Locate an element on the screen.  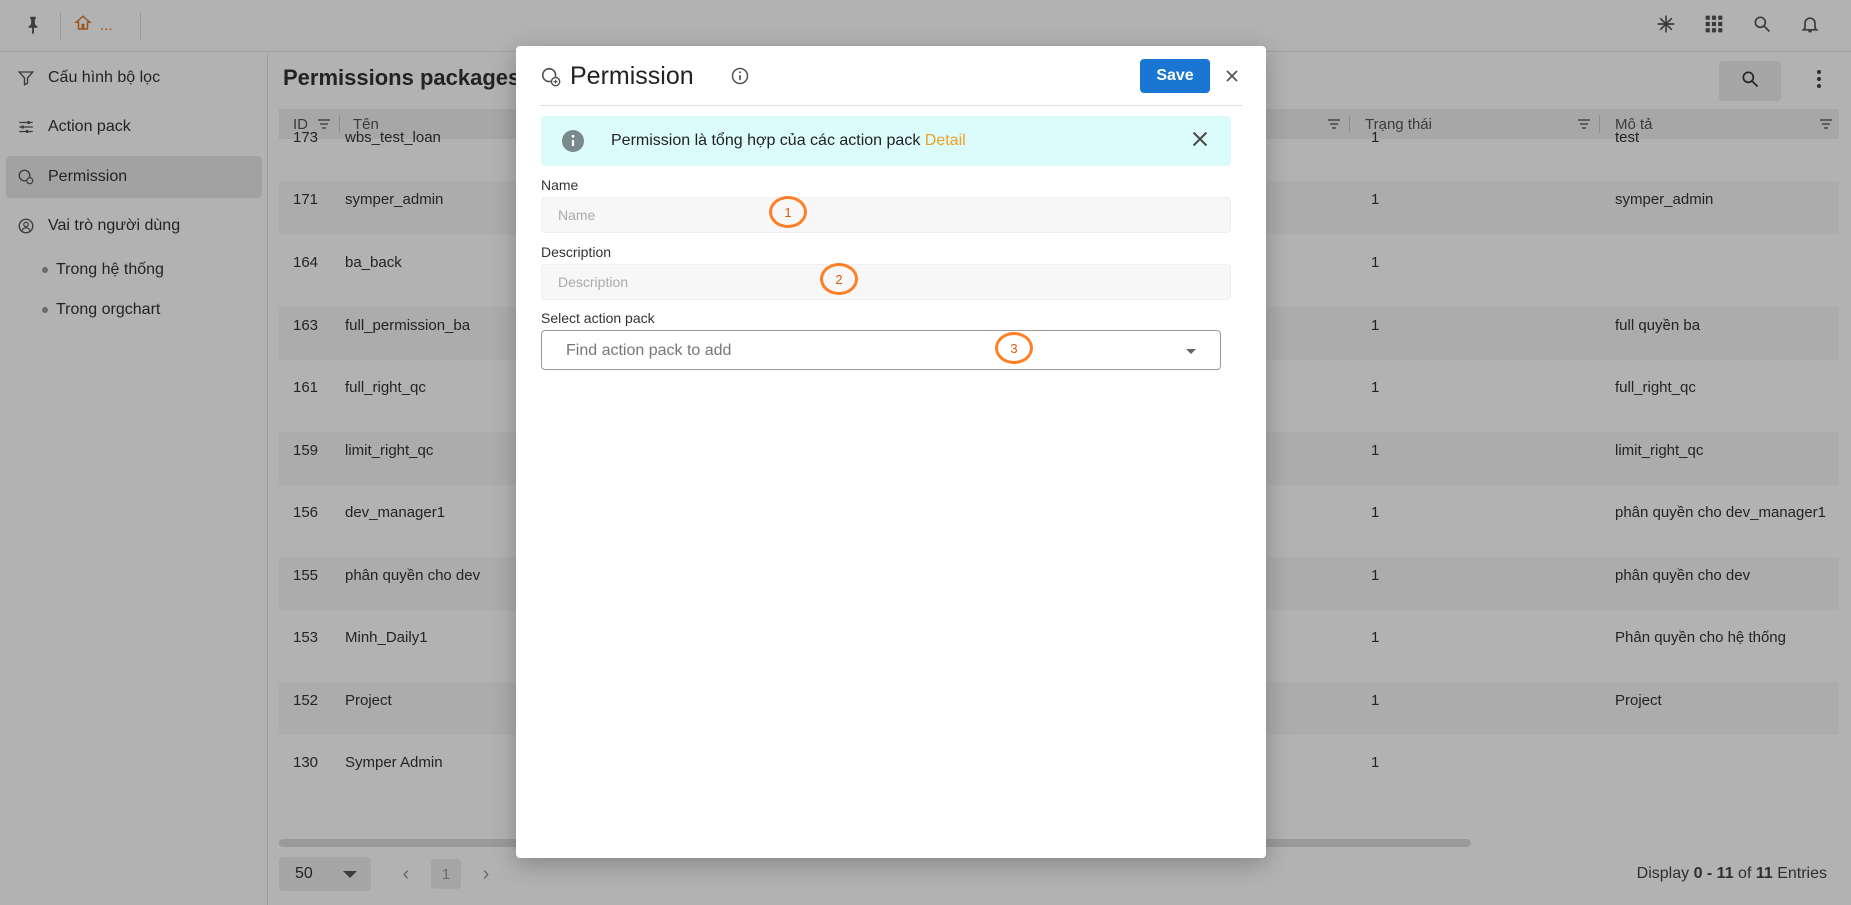
save-button: Save is located at coordinates (1175, 76).